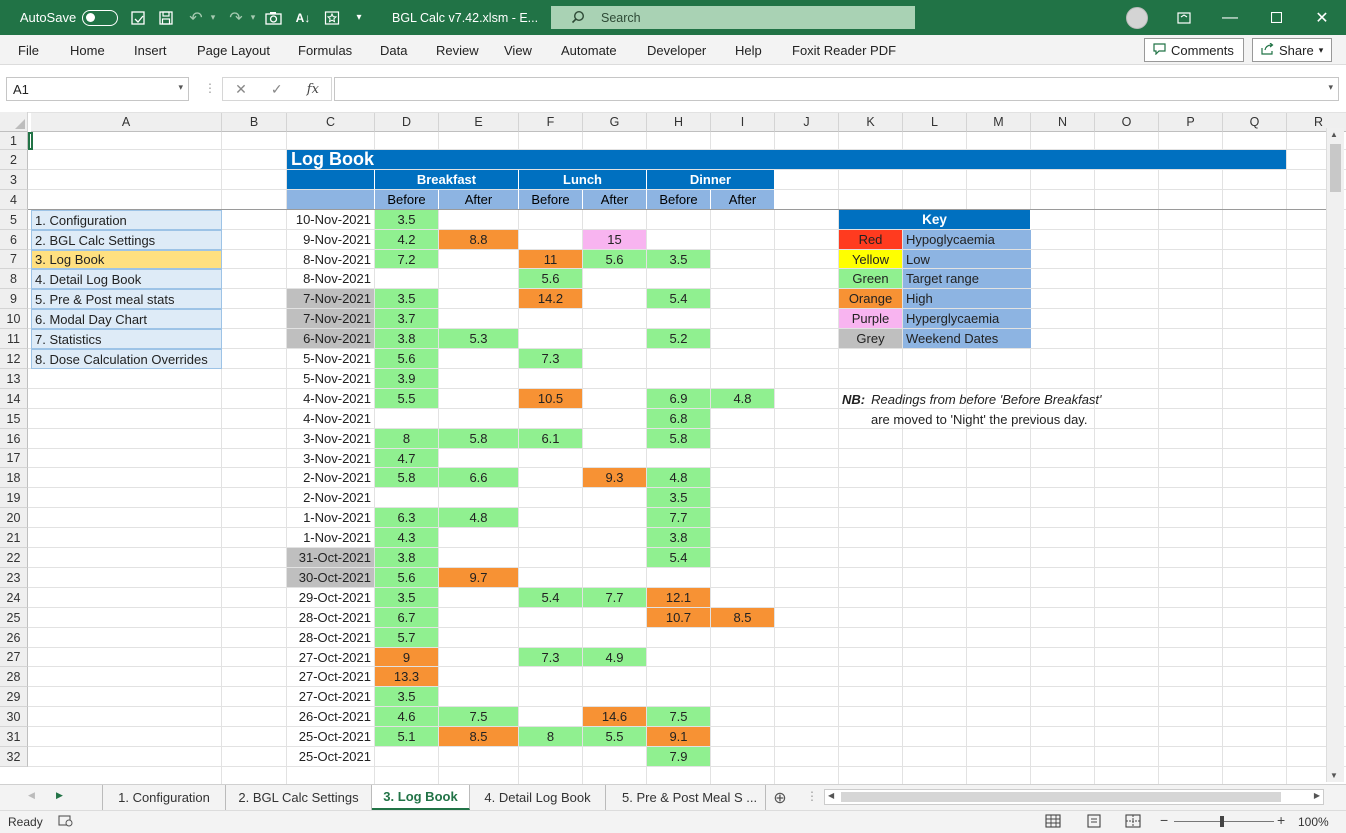 Image resolution: width=1346 pixels, height=833 pixels. Describe the element at coordinates (126, 259) in the screenshot. I see `nav-link-log-book: 3. Log Book` at that location.